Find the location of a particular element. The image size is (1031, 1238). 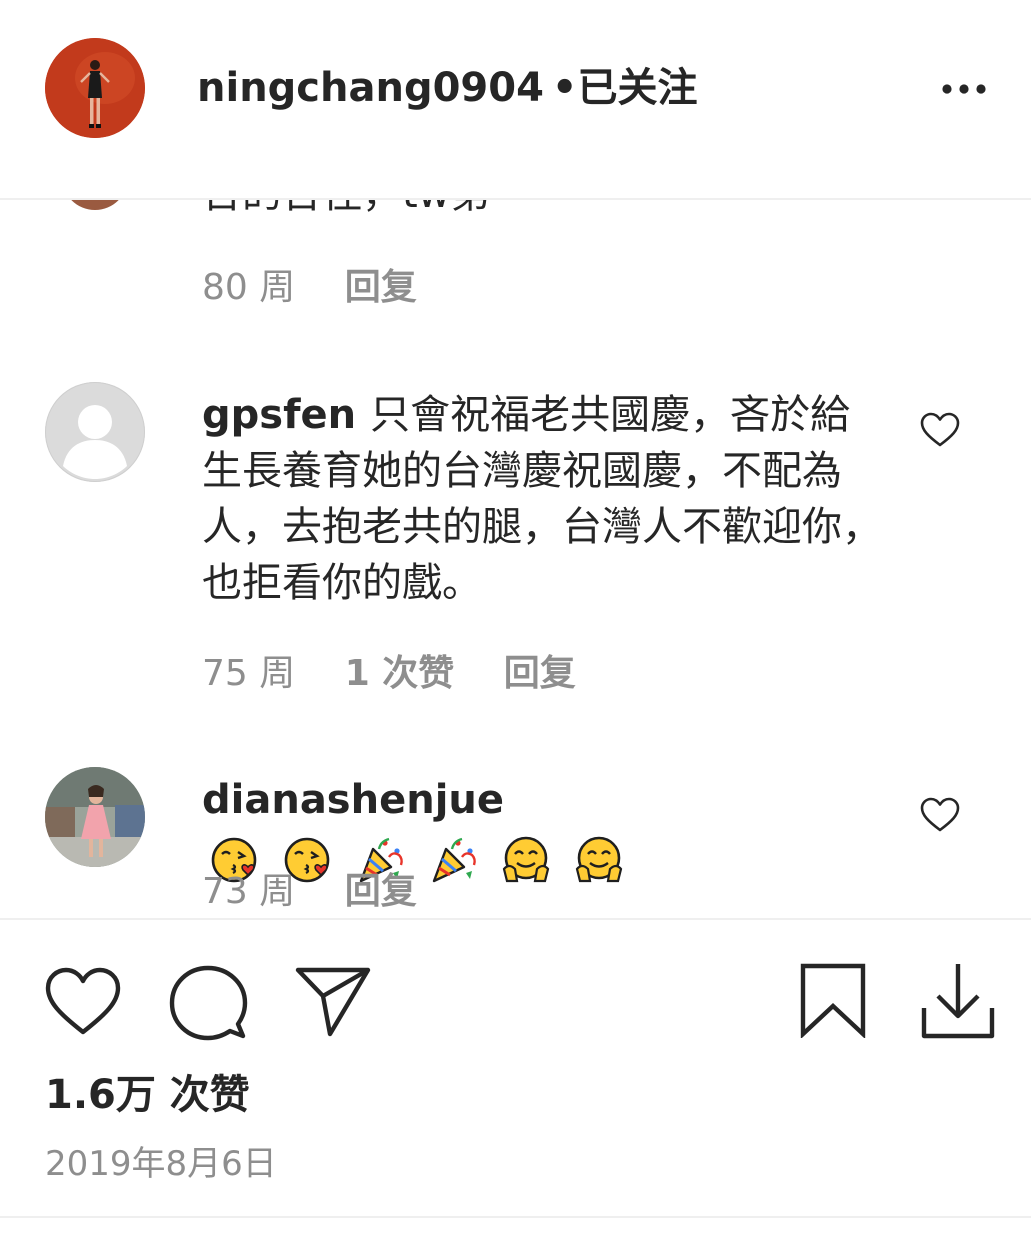

default-avatar-icon is located at coordinates (95, 432).